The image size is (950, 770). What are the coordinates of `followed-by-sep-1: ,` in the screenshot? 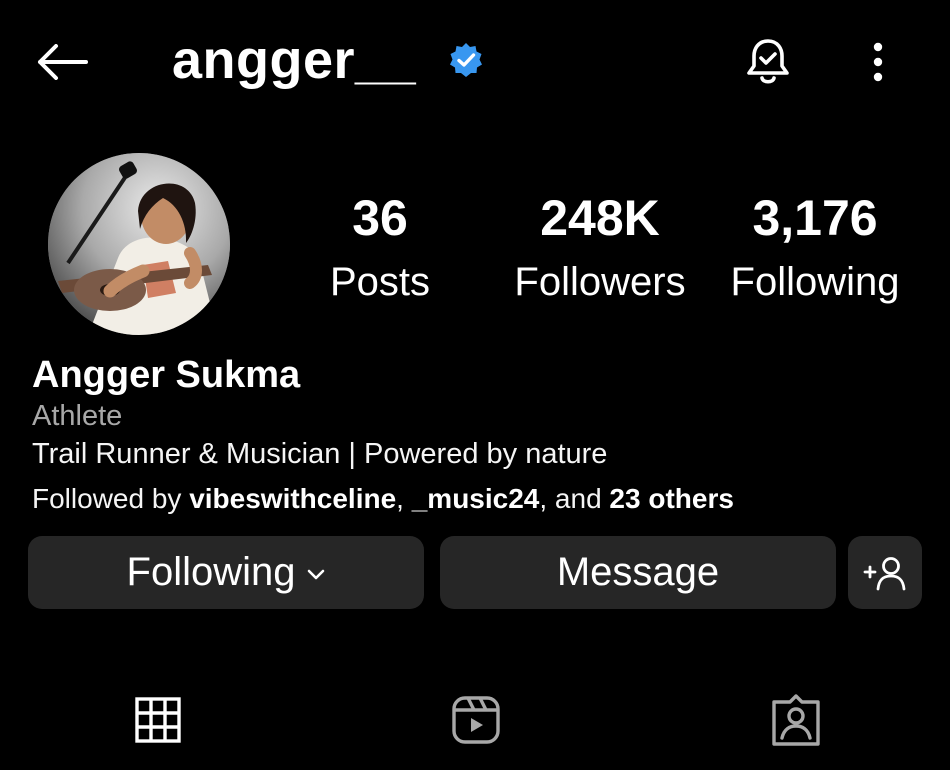 It's located at (404, 498).